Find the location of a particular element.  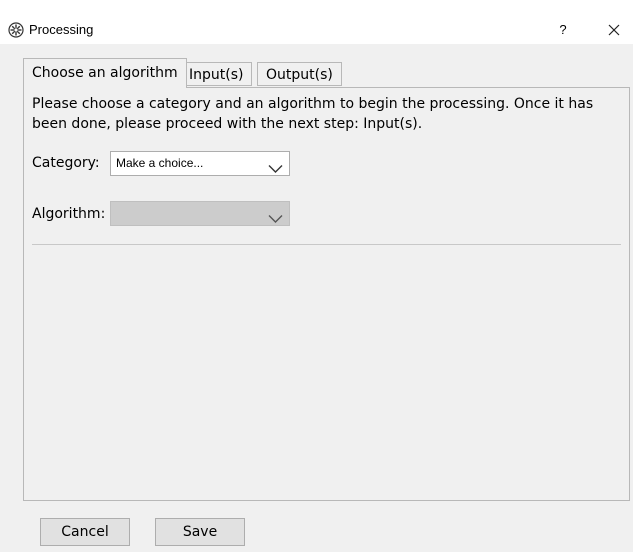

category-label: Category: is located at coordinates (66, 163).